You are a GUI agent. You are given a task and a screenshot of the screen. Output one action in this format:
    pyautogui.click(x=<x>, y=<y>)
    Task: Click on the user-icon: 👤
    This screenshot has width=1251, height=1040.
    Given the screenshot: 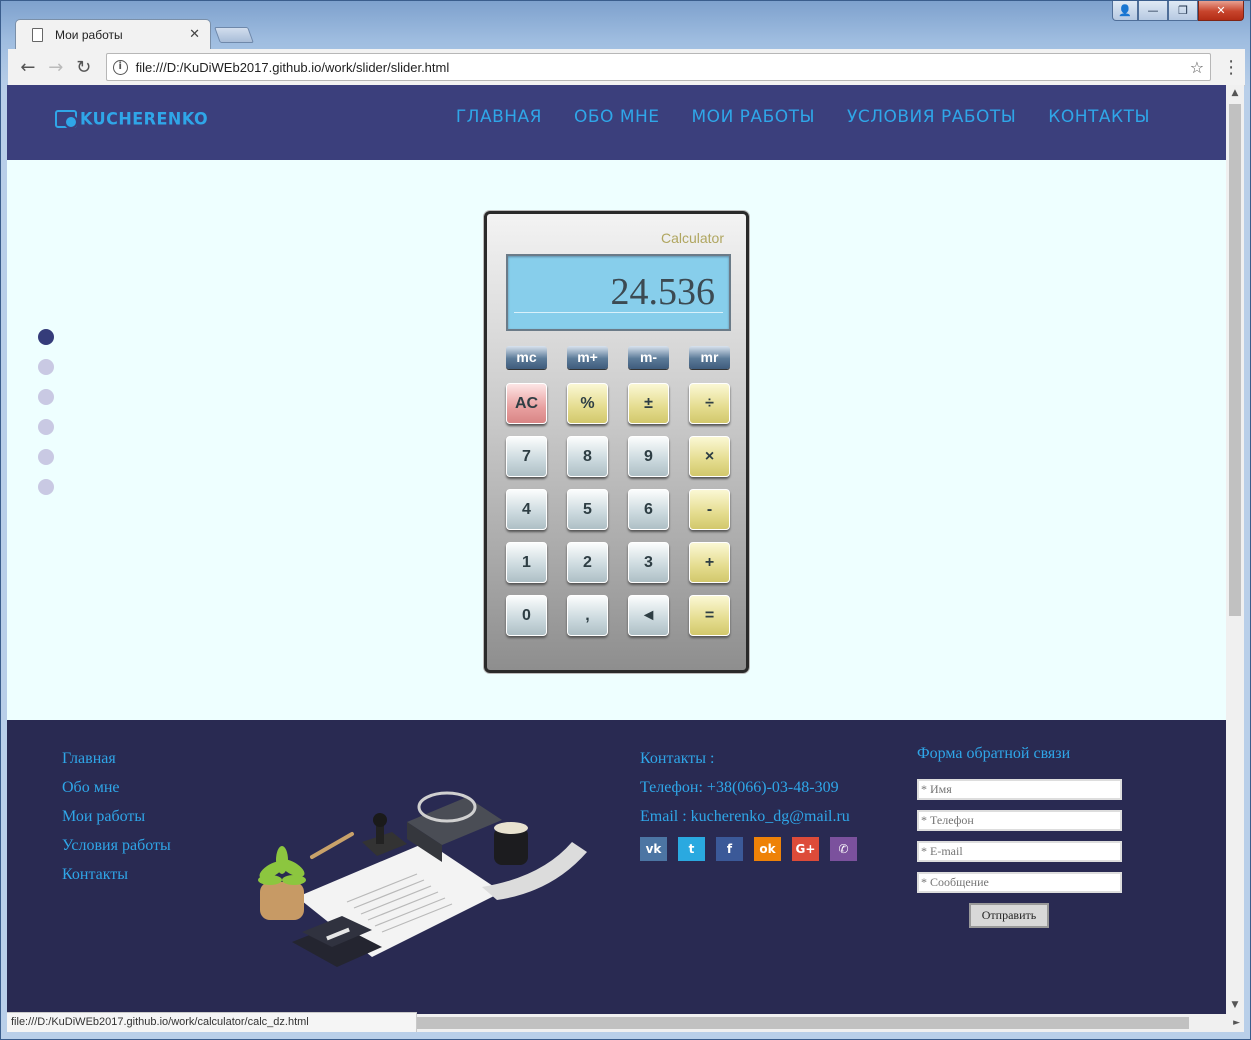 What is the action you would take?
    pyautogui.click(x=1125, y=11)
    